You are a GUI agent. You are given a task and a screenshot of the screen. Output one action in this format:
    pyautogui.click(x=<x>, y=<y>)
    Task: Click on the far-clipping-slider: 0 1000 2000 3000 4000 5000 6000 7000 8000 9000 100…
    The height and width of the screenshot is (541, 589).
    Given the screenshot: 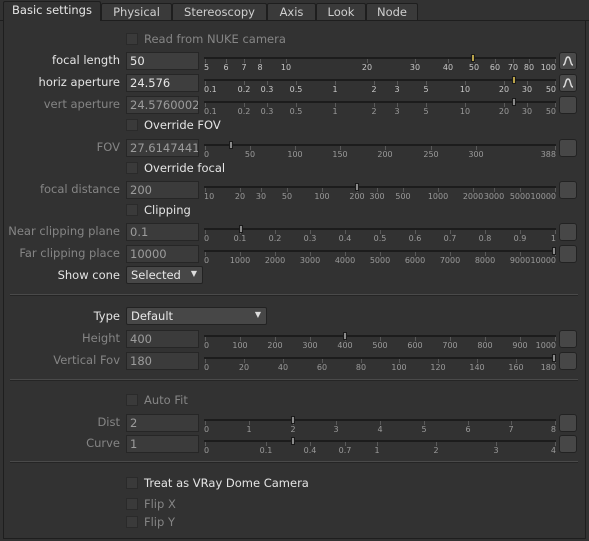 What is the action you would take?
    pyautogui.click(x=380, y=256)
    